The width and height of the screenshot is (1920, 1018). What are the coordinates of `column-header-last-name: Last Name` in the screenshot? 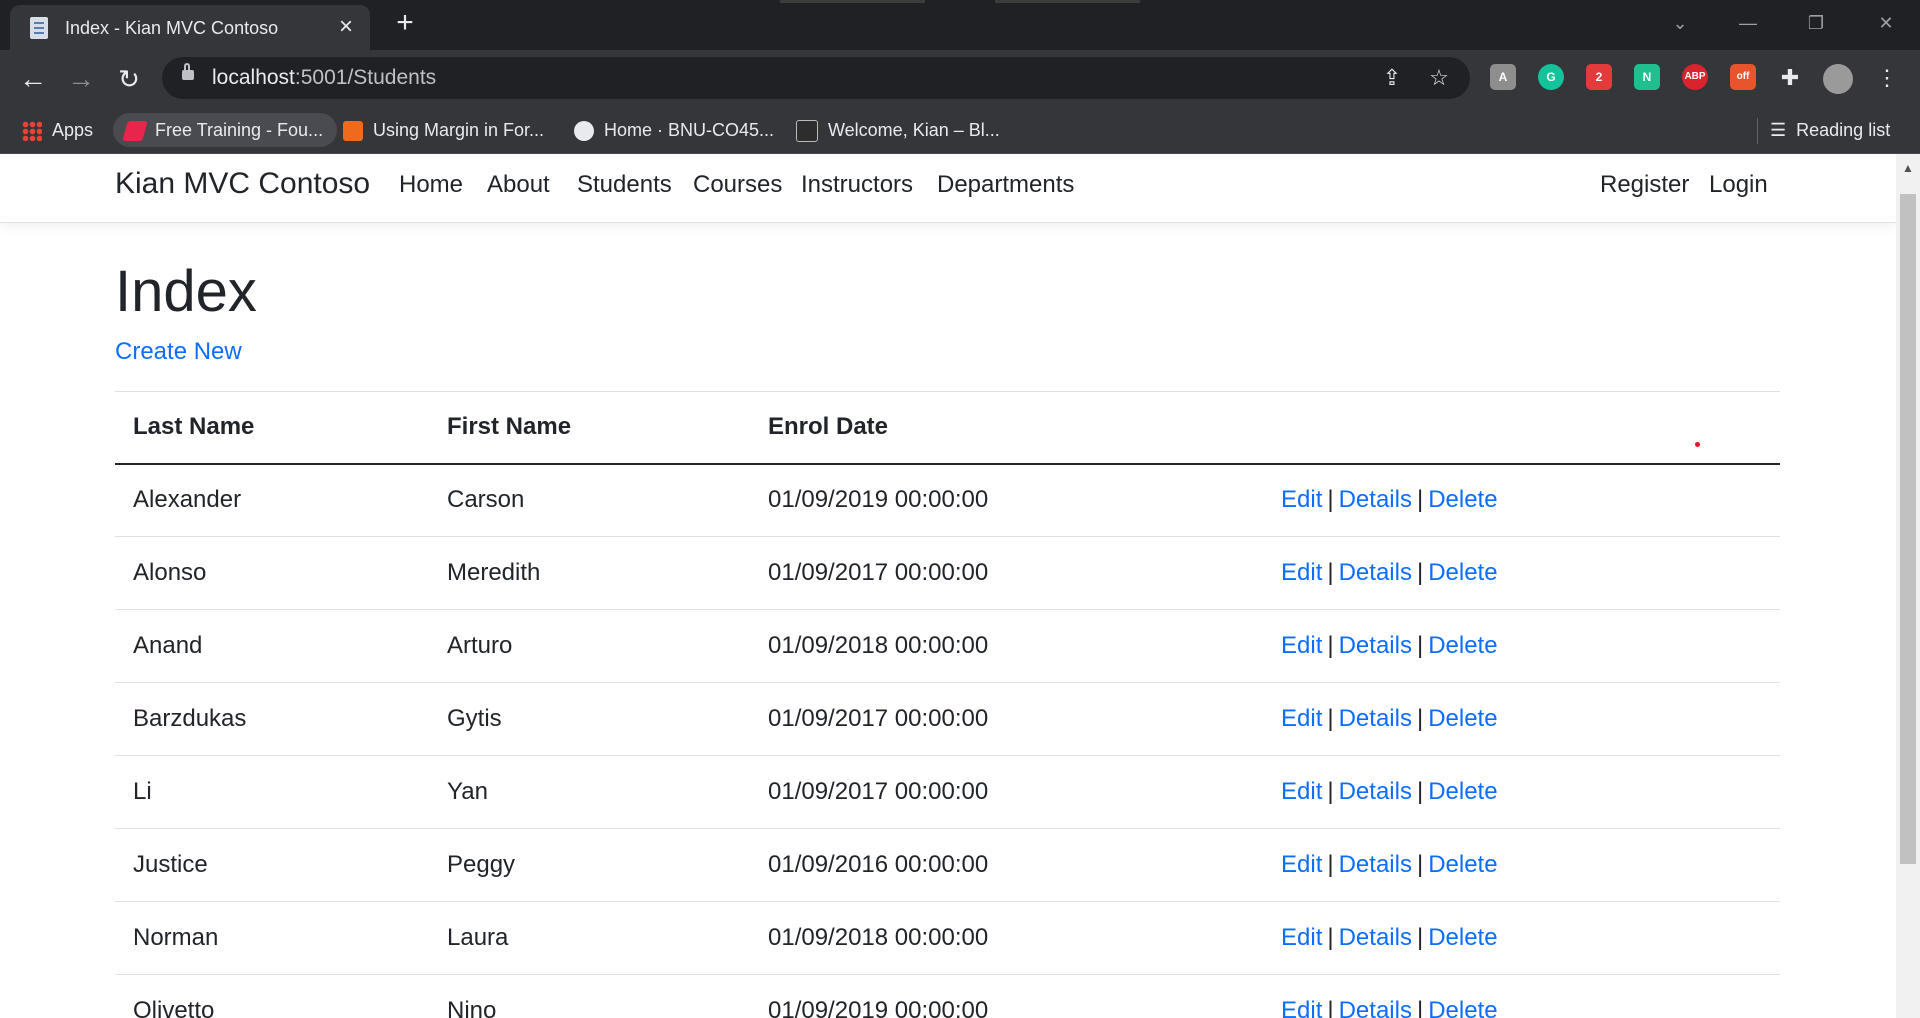 It's located at (272, 428).